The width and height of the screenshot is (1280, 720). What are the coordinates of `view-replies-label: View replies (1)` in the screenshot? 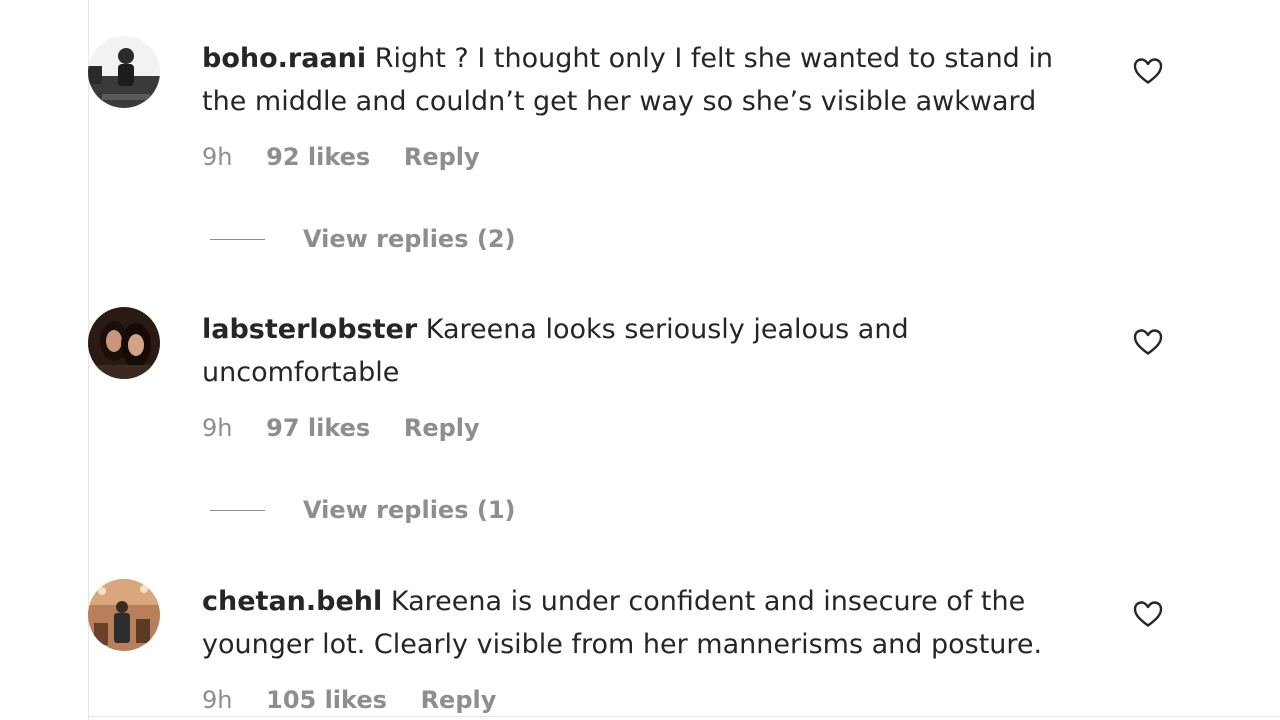 It's located at (409, 510).